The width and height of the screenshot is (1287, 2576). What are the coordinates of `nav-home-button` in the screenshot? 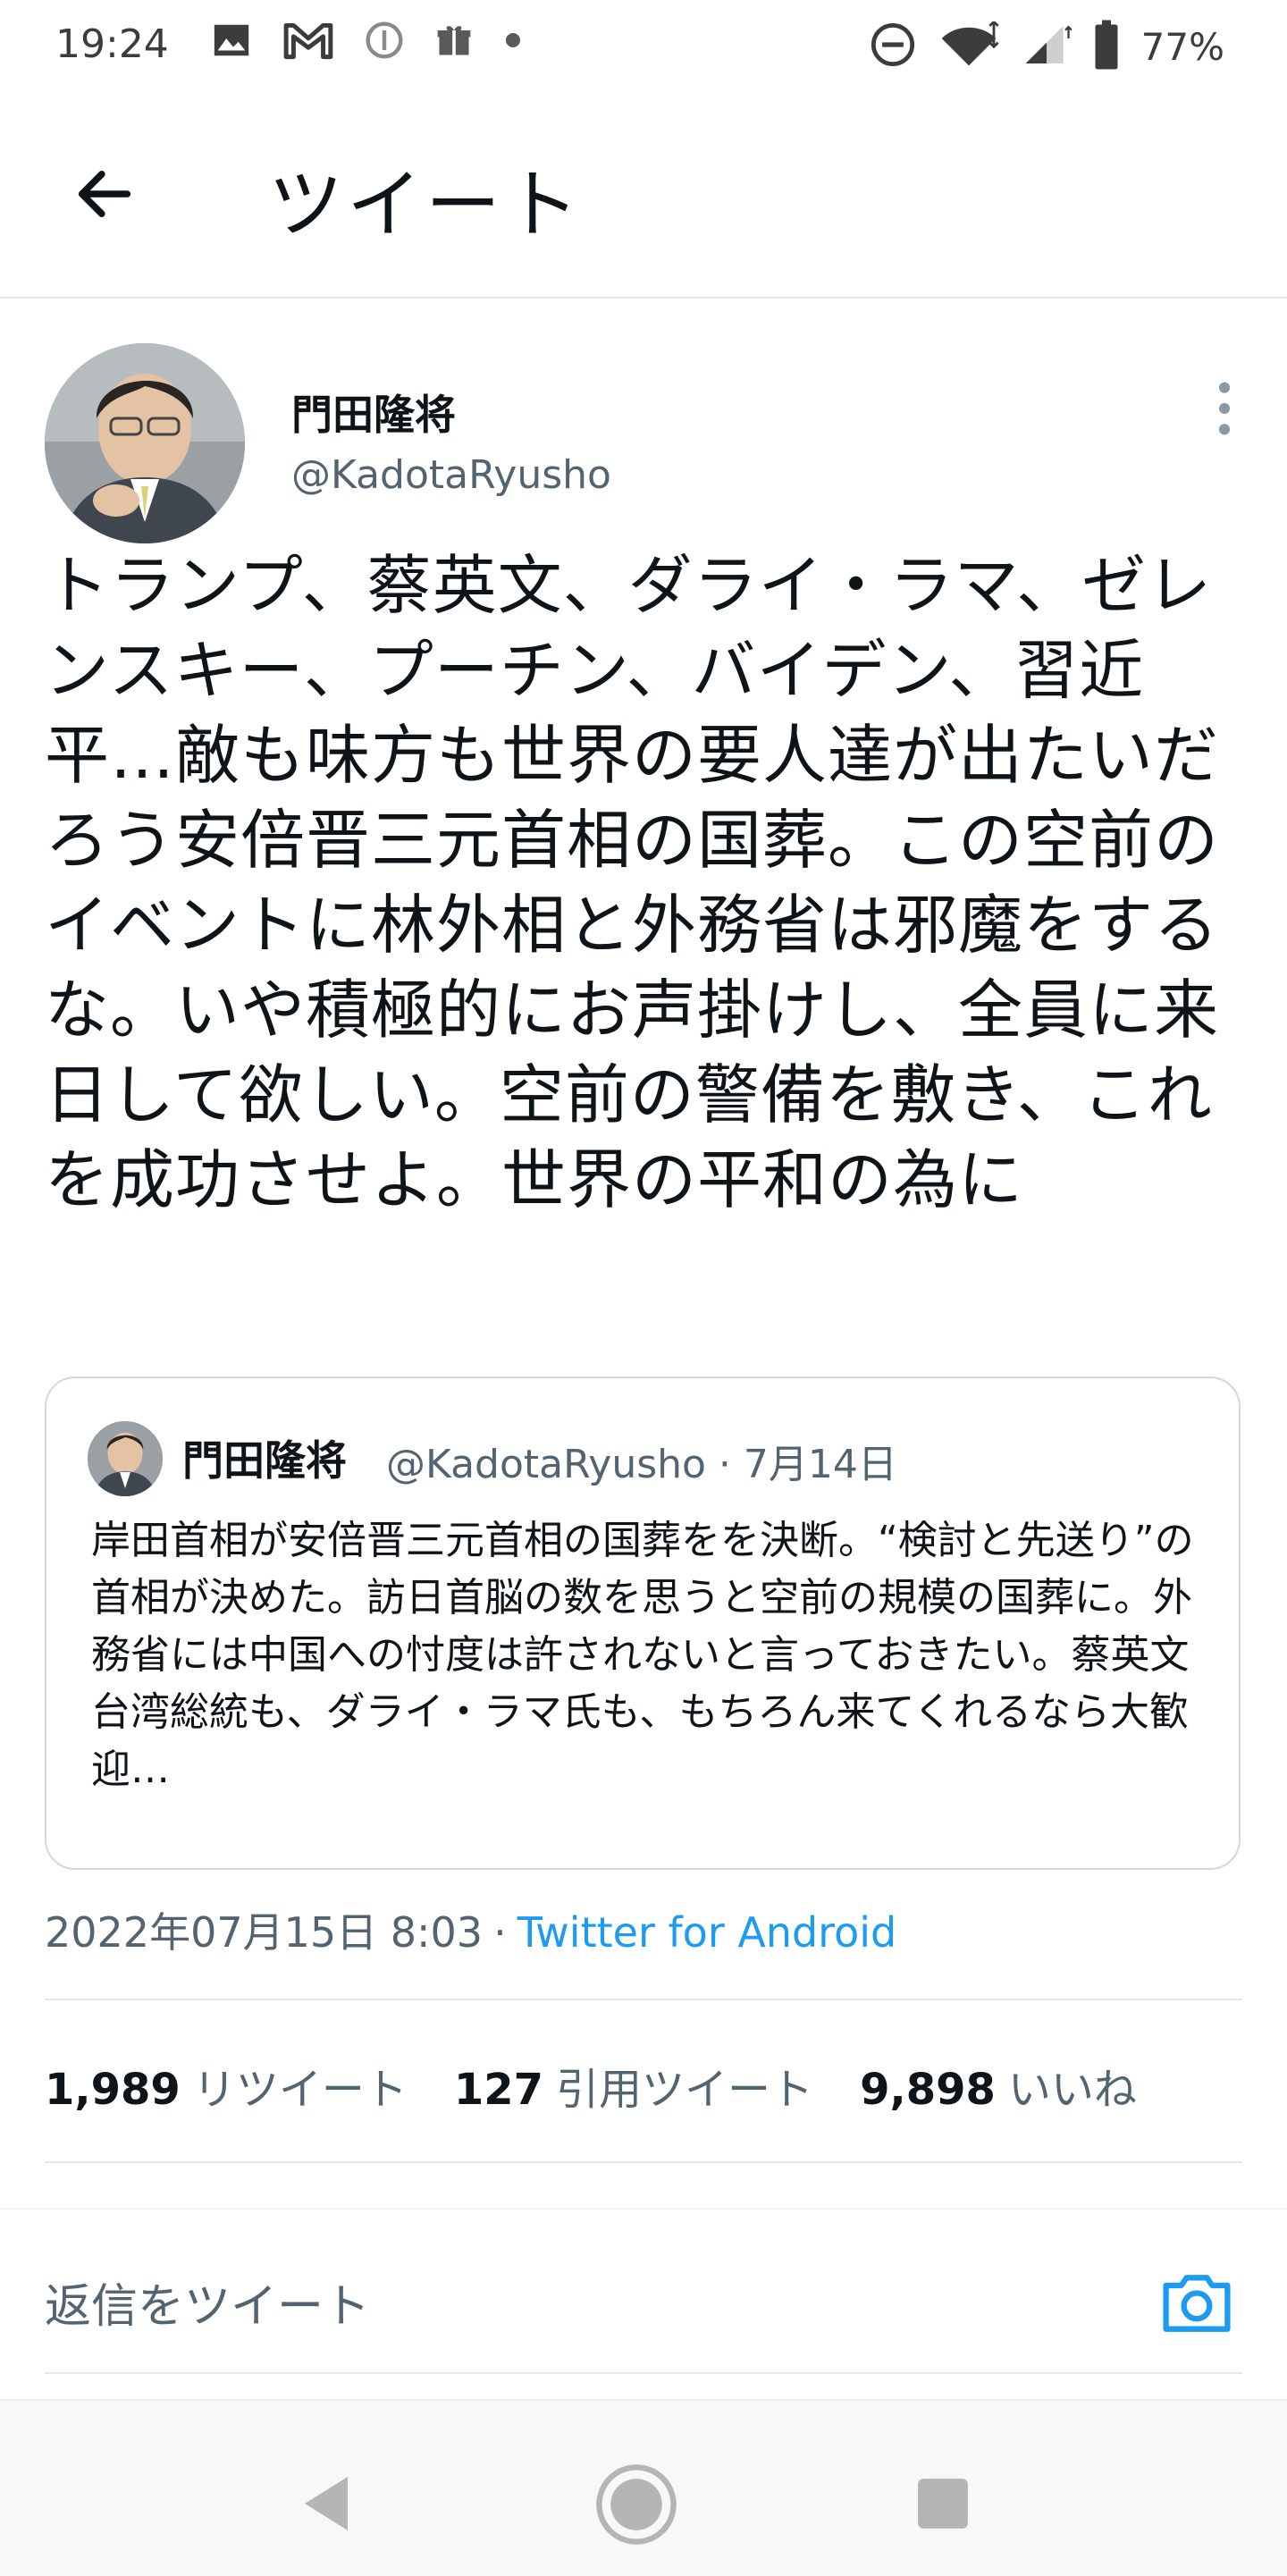 It's located at (636, 2507).